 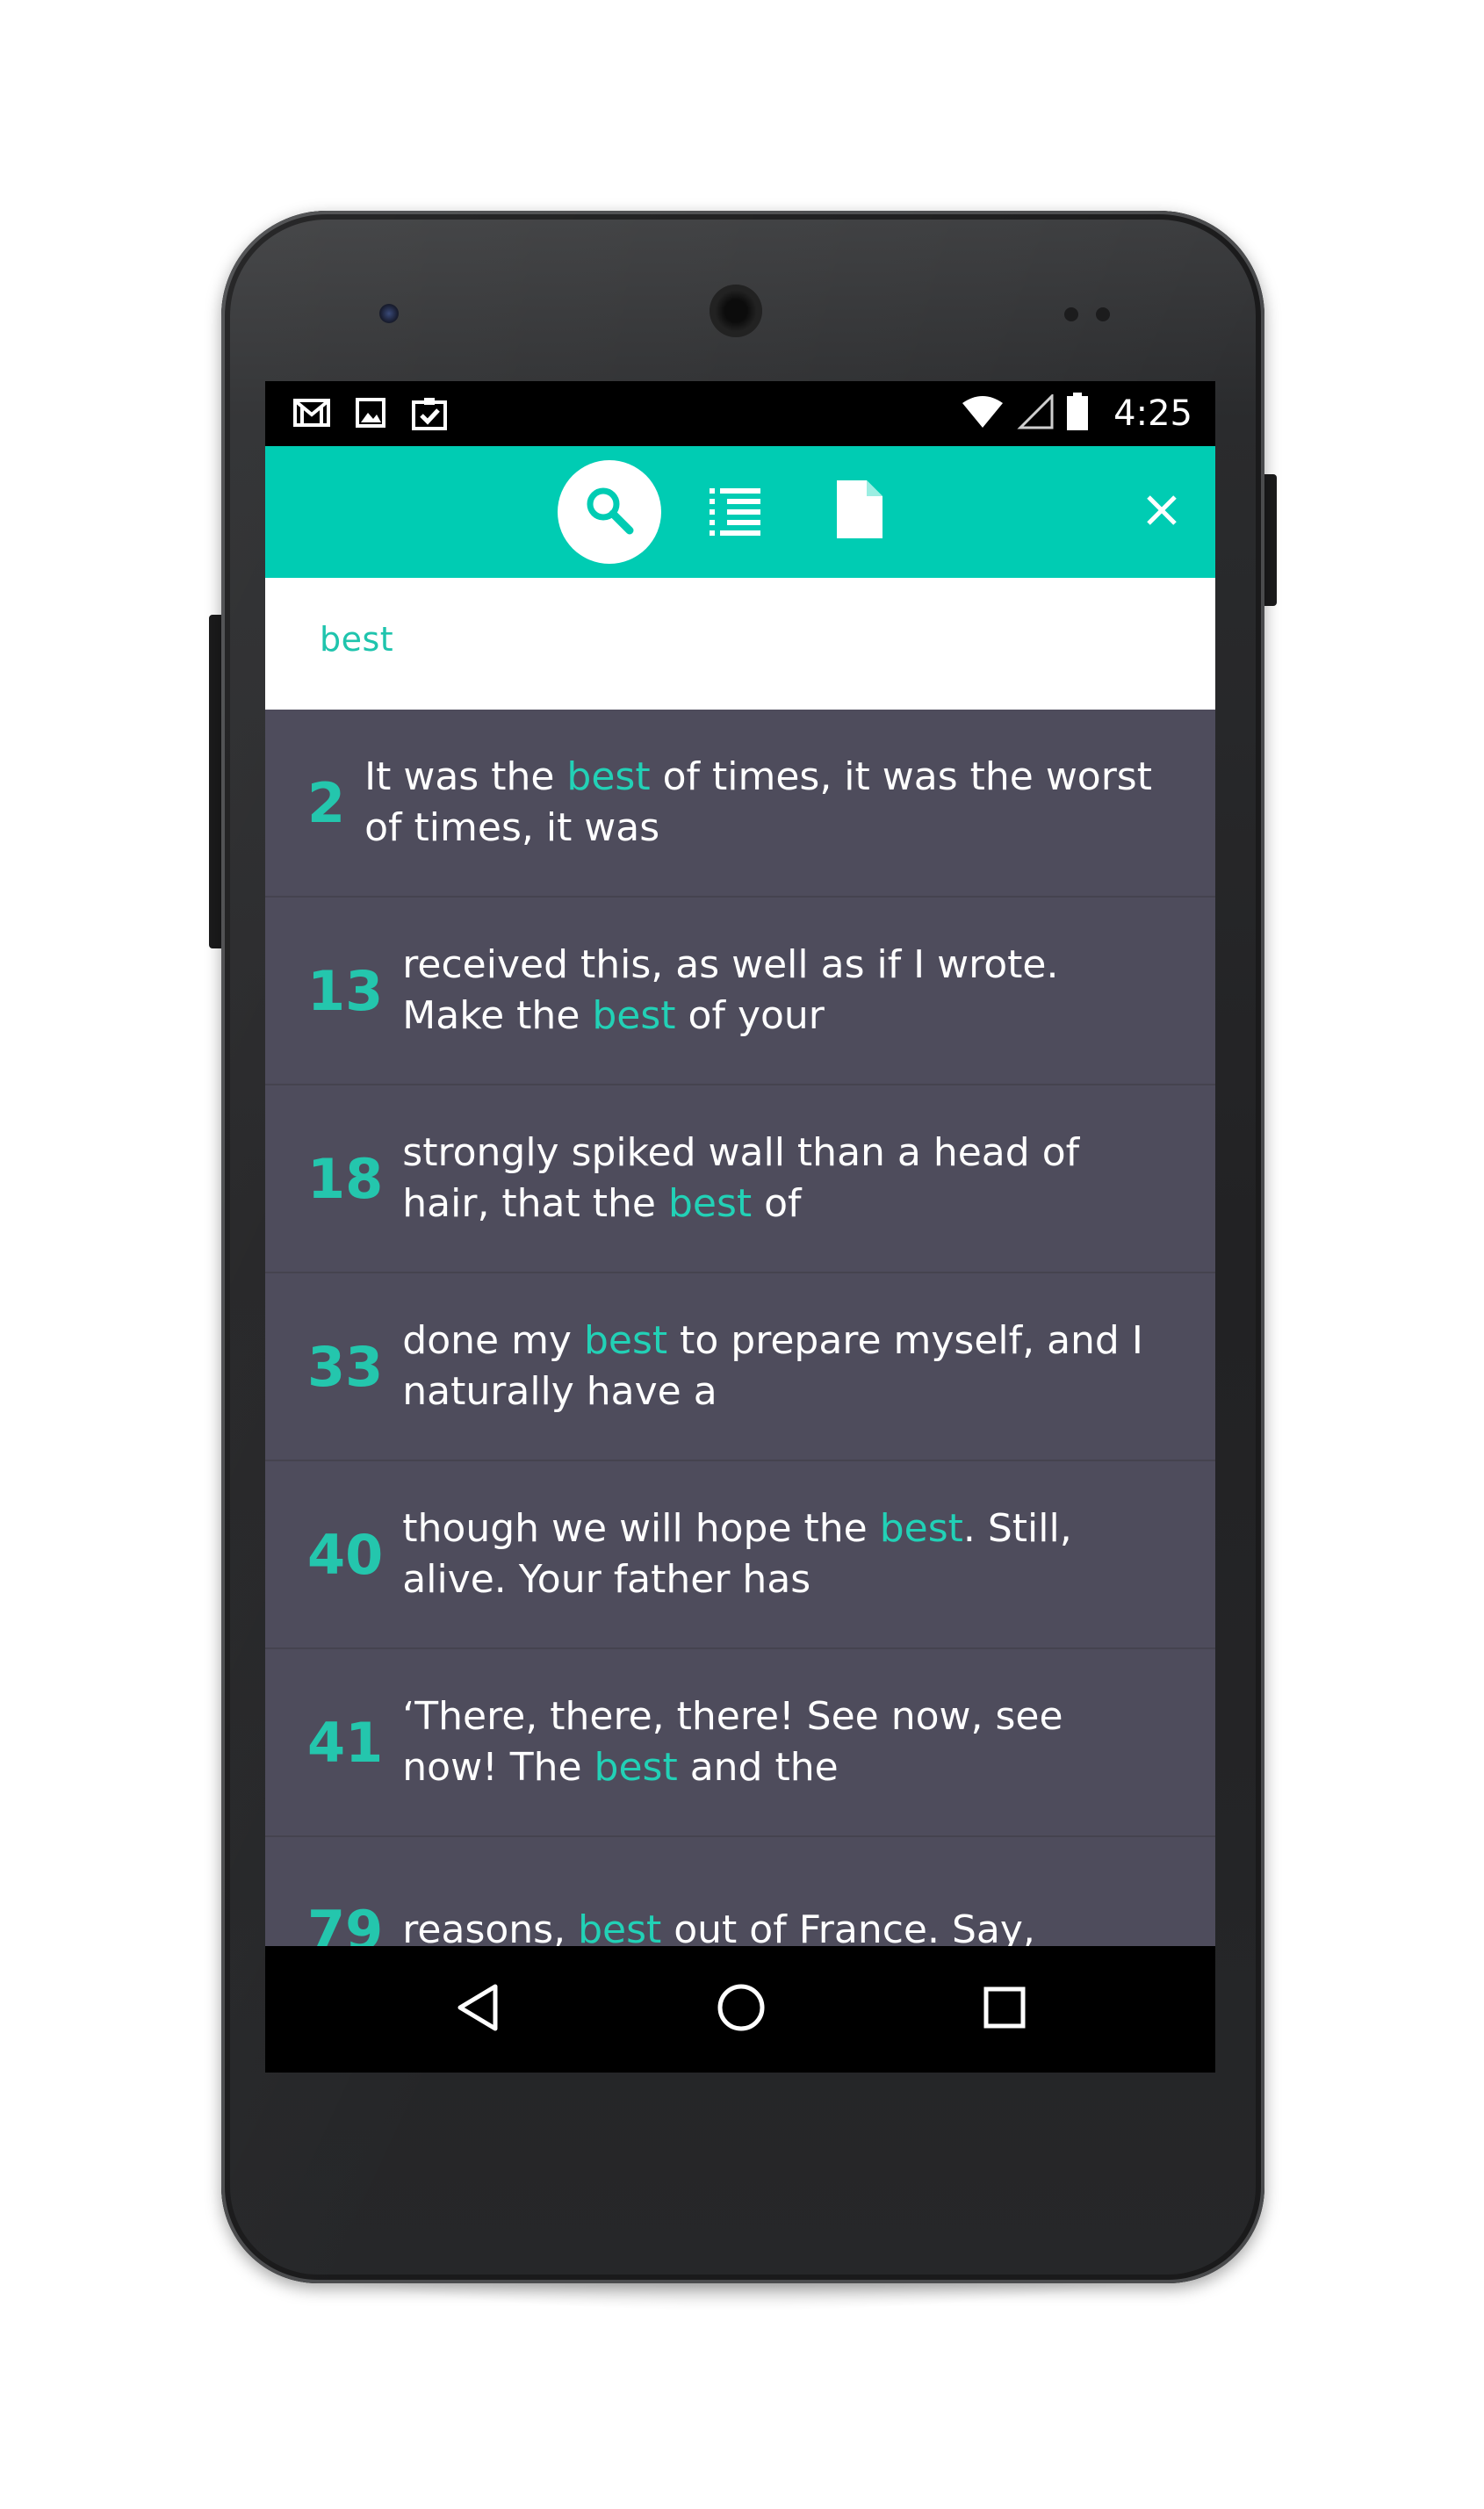 What do you see at coordinates (429, 415) in the screenshot?
I see `clipboard-check-icon` at bounding box center [429, 415].